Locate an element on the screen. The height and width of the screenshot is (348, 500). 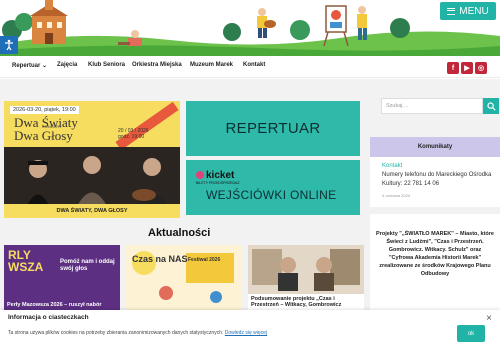
news-image-overlay: Festiwal 2026 is located at coordinates (204, 260).